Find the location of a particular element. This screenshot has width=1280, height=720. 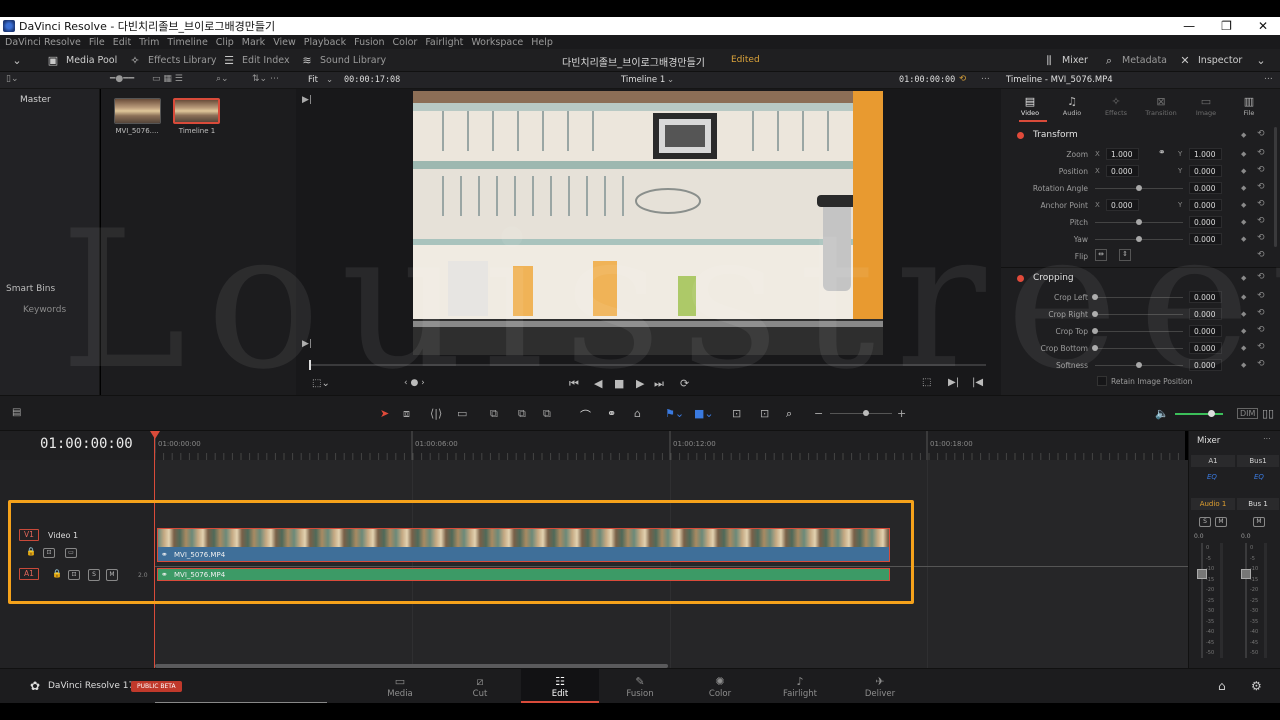

crop-left-slider is located at coordinates (1137, 297).